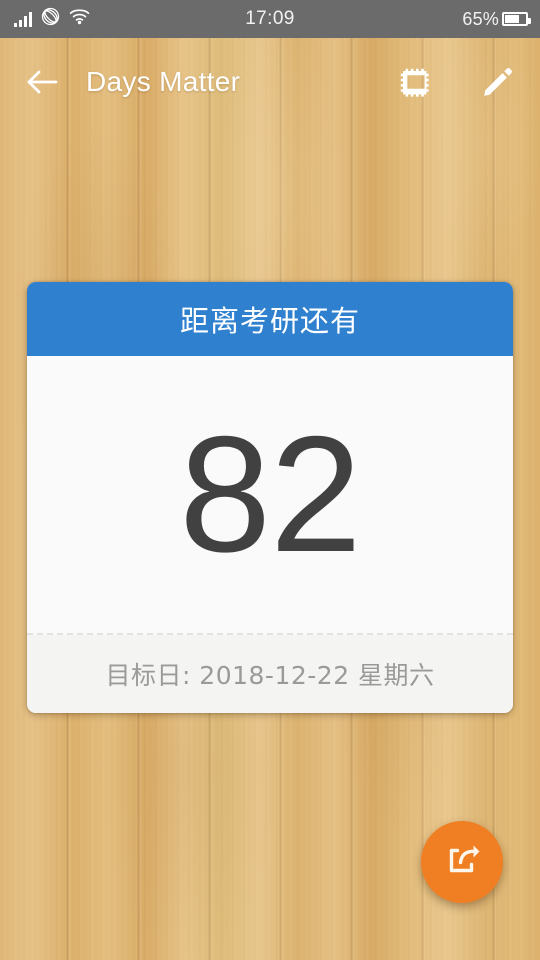  I want to click on card-header: 距离考研还有, so click(270, 319).